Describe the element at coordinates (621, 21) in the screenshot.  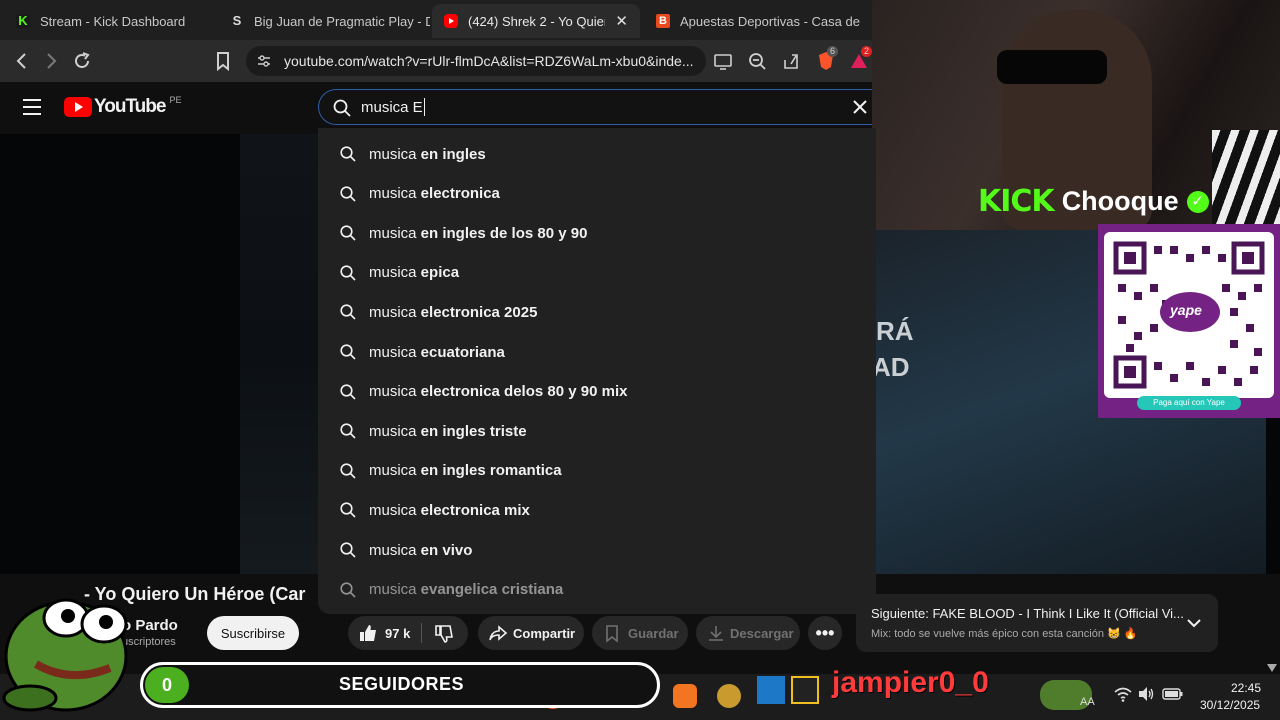
I see `close-tab-icon: ✕` at that location.